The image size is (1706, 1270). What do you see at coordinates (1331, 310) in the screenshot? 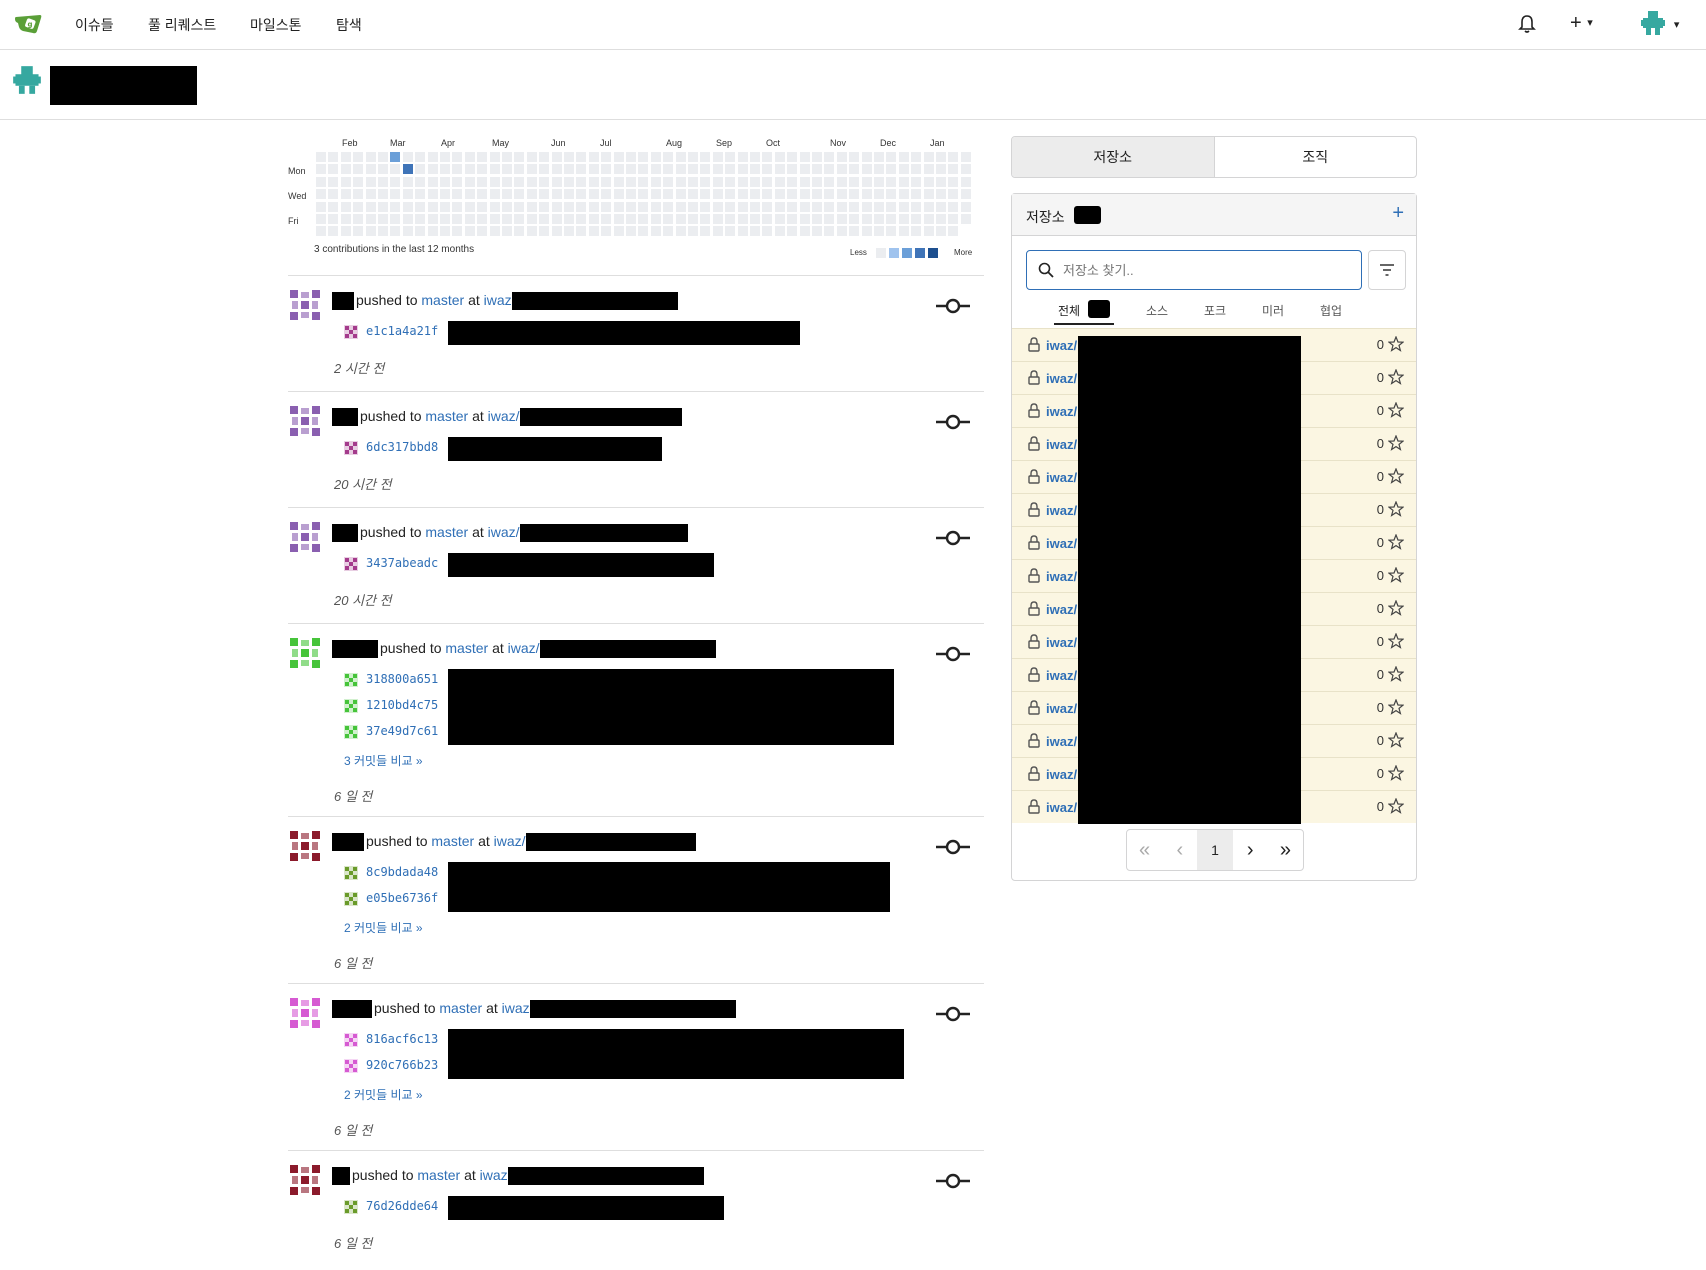
I see `subtab-collaborative: 협업` at bounding box center [1331, 310].